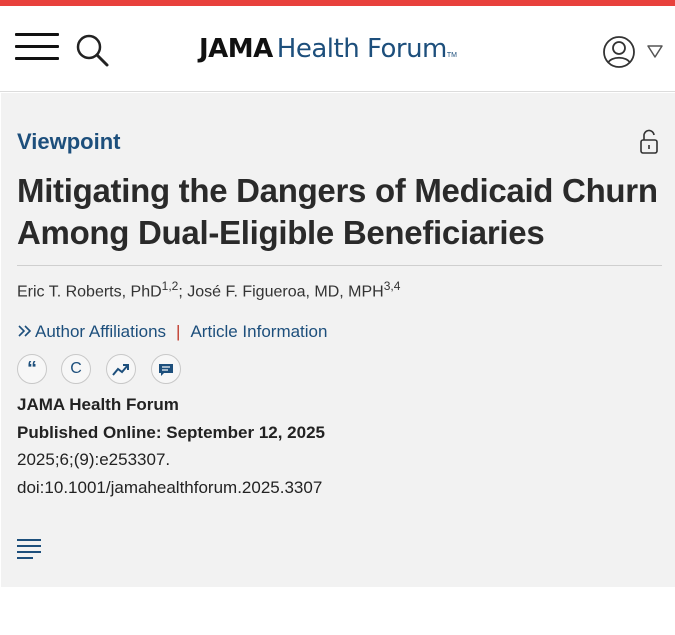 The image size is (675, 635). I want to click on author-affiliation-marker: 1,2, so click(170, 286).